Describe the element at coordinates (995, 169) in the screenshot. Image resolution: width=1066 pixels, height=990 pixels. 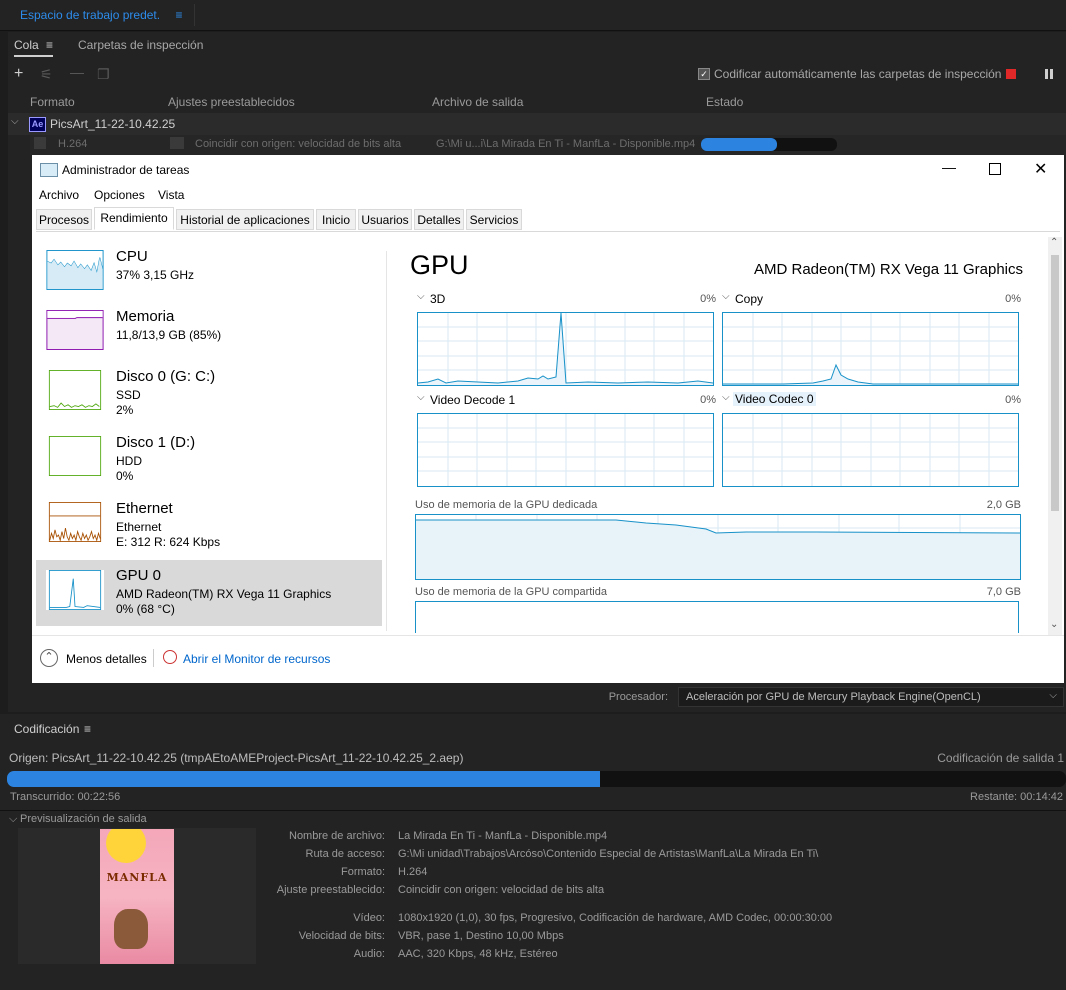
I see `maximize-icon` at that location.